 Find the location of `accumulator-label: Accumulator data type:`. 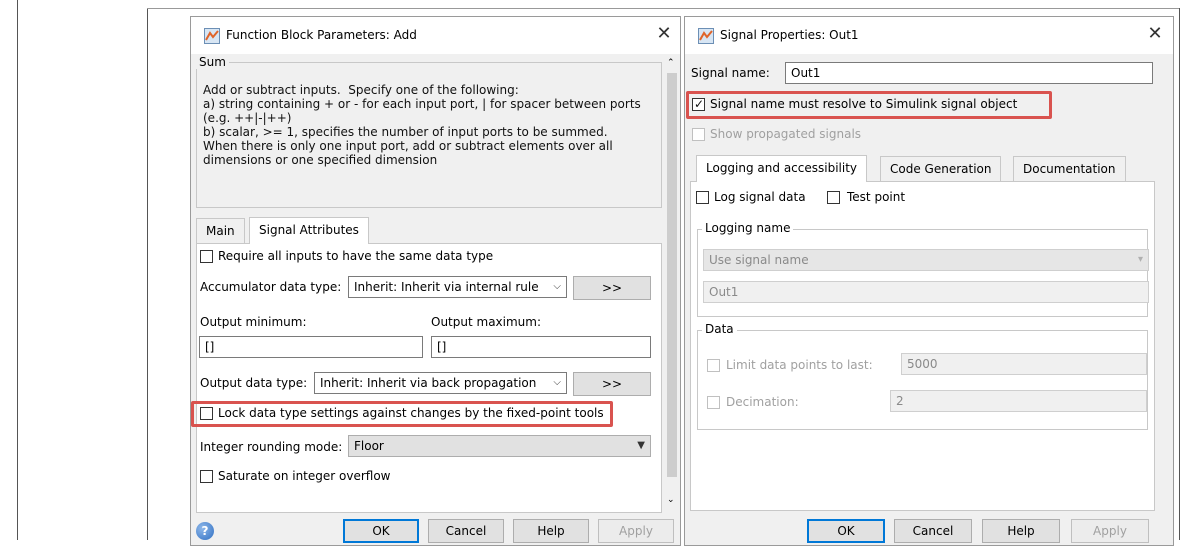

accumulator-label: Accumulator data type: is located at coordinates (271, 287).